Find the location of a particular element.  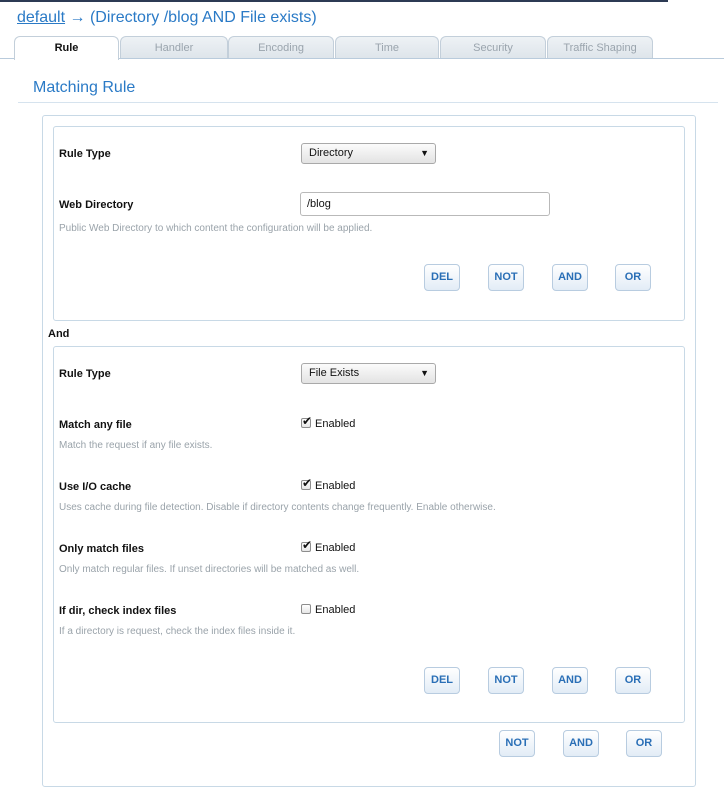

tab-handler: Handler is located at coordinates (174, 47).